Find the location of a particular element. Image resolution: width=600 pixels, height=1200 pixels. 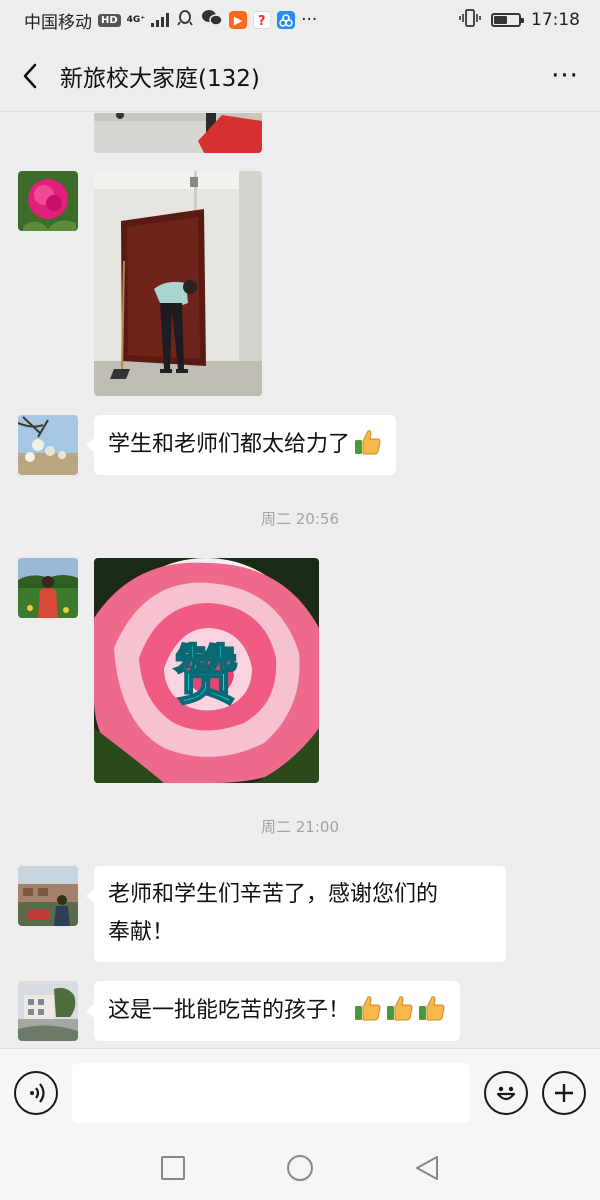

message-text-line: 奉献！ is located at coordinates (141, 932).